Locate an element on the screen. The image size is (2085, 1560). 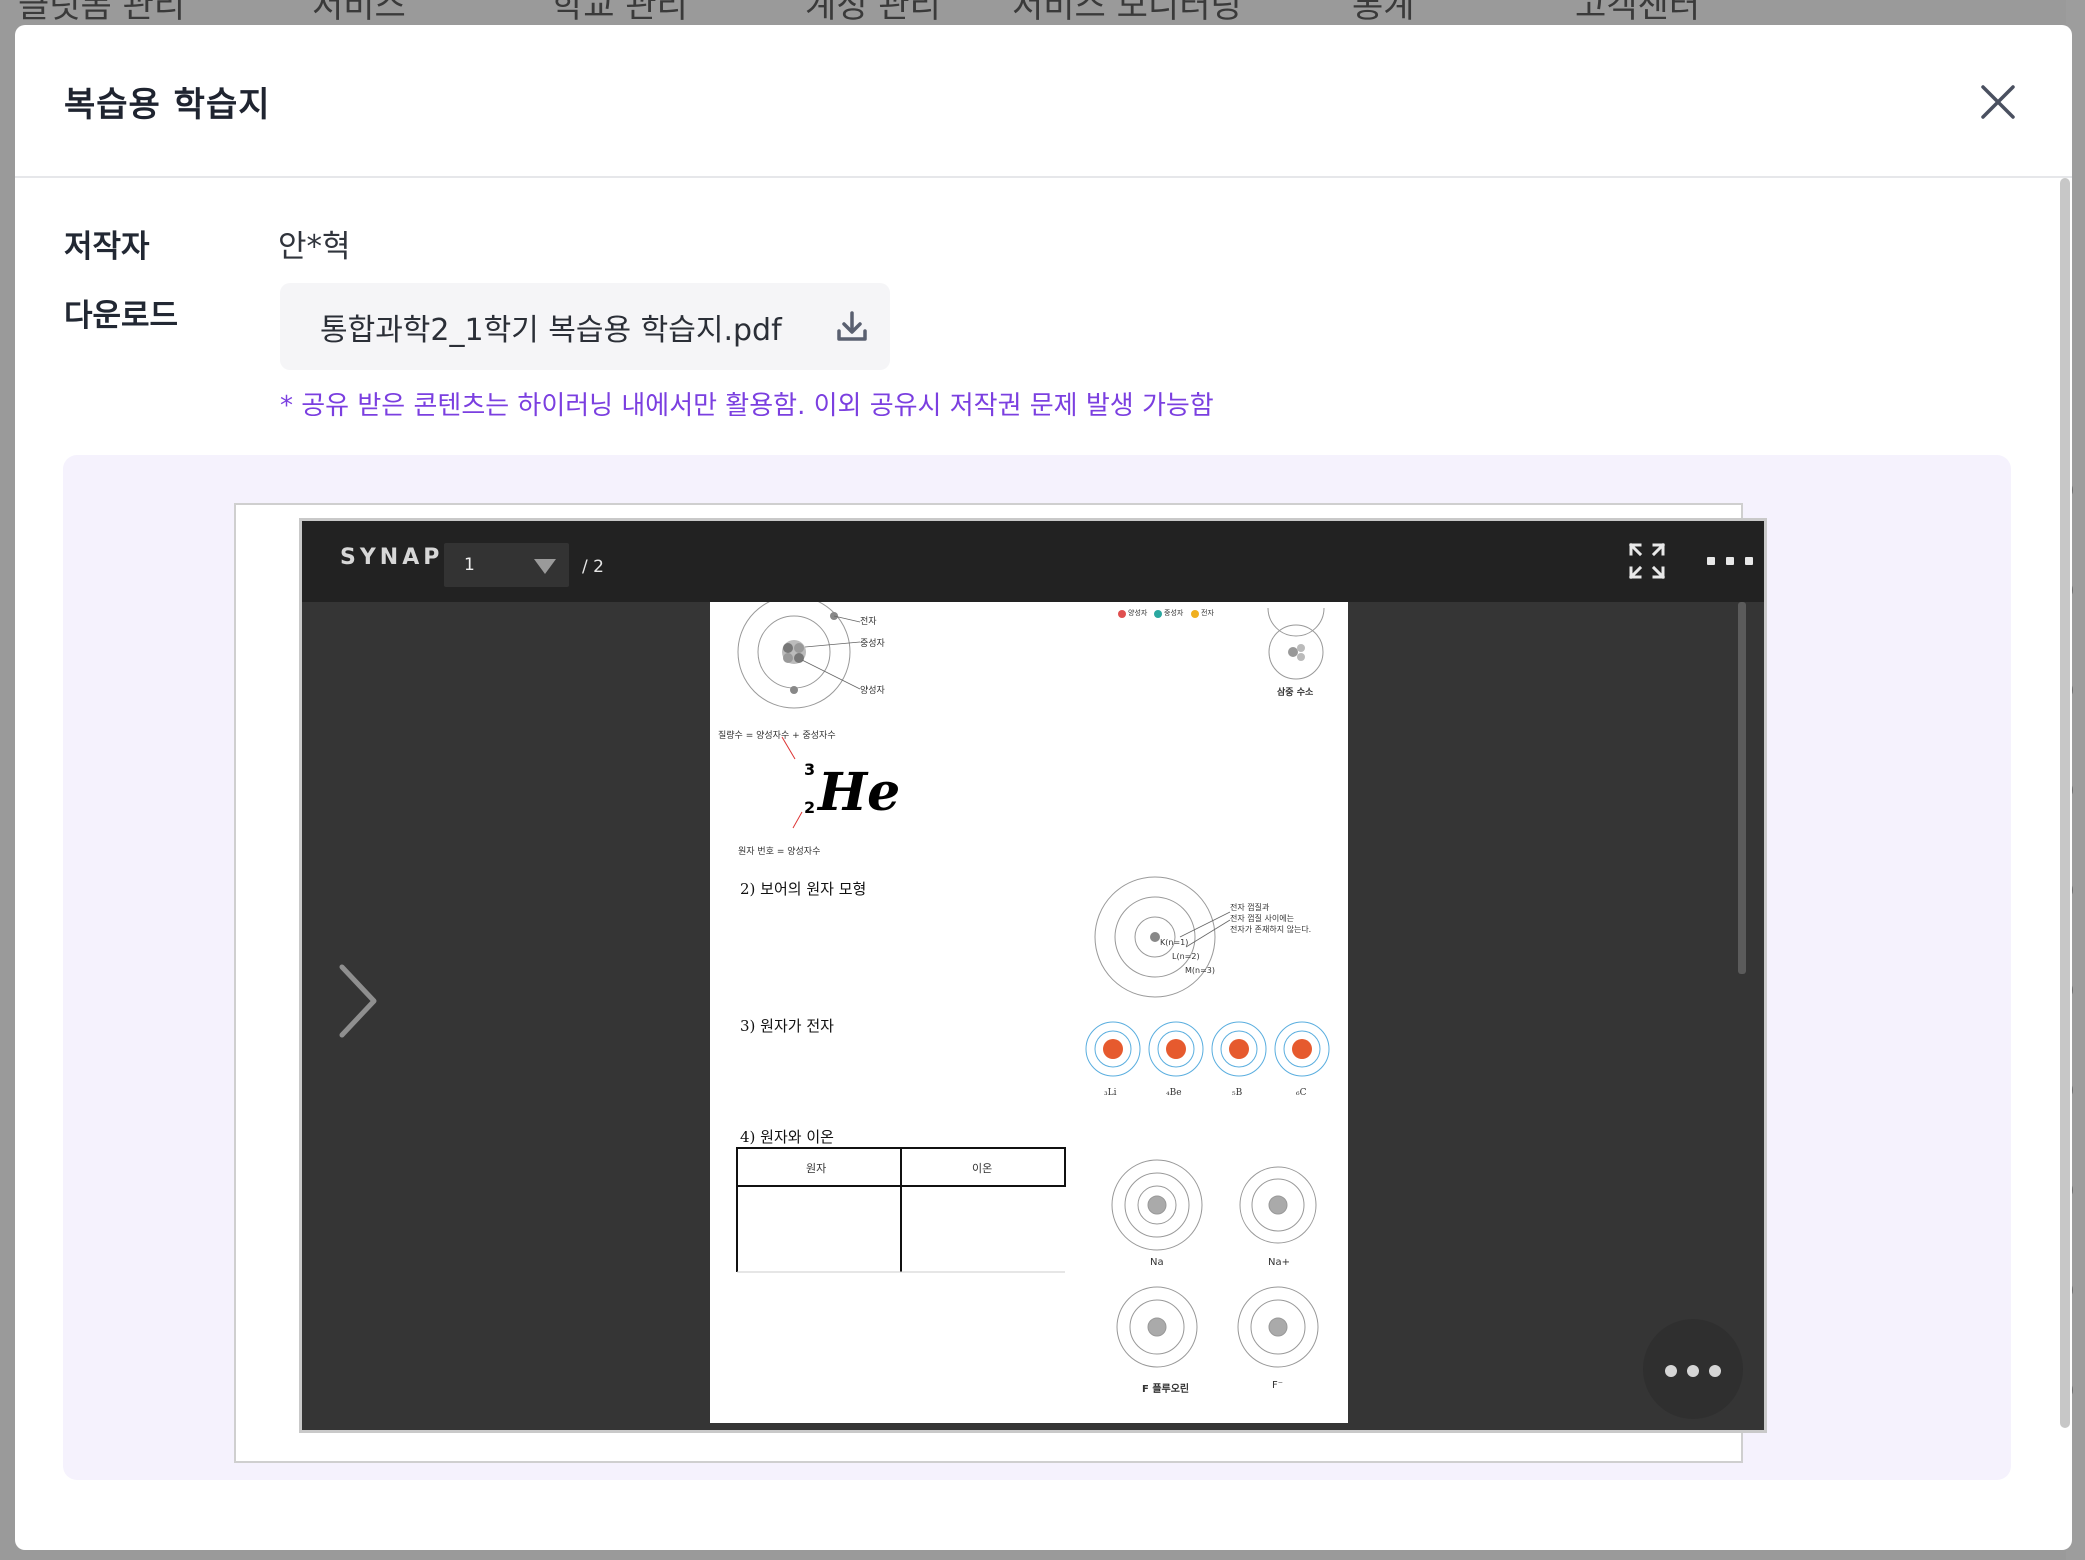
atom-ion-table is located at coordinates (901, 1210).